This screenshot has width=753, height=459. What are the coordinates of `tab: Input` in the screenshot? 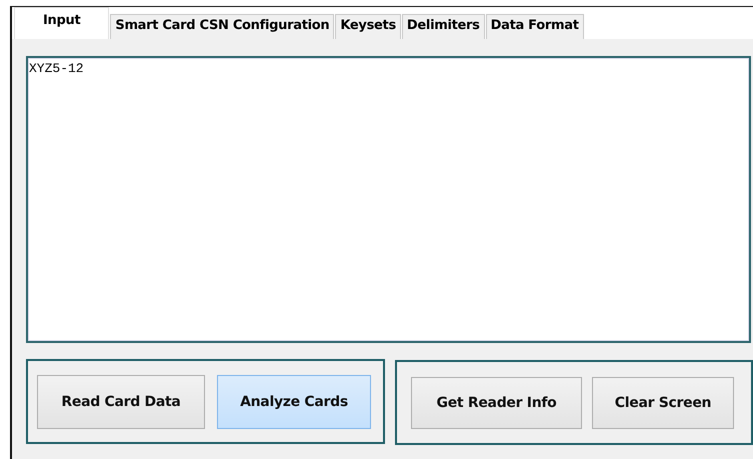 It's located at (62, 23).